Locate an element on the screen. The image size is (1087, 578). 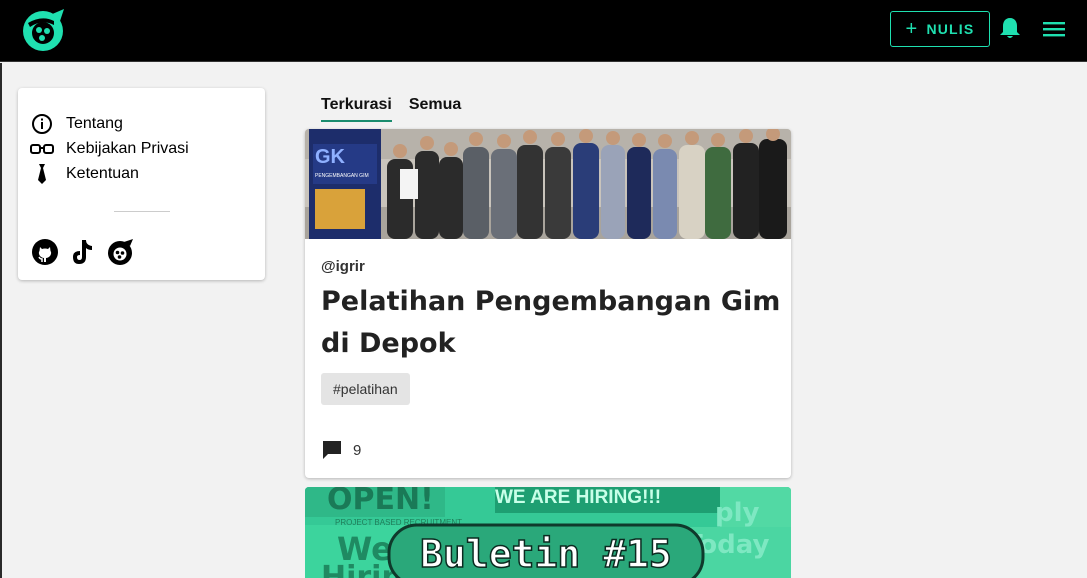
banner-bg-word: WE ARE HIRING!!! is located at coordinates (578, 497).